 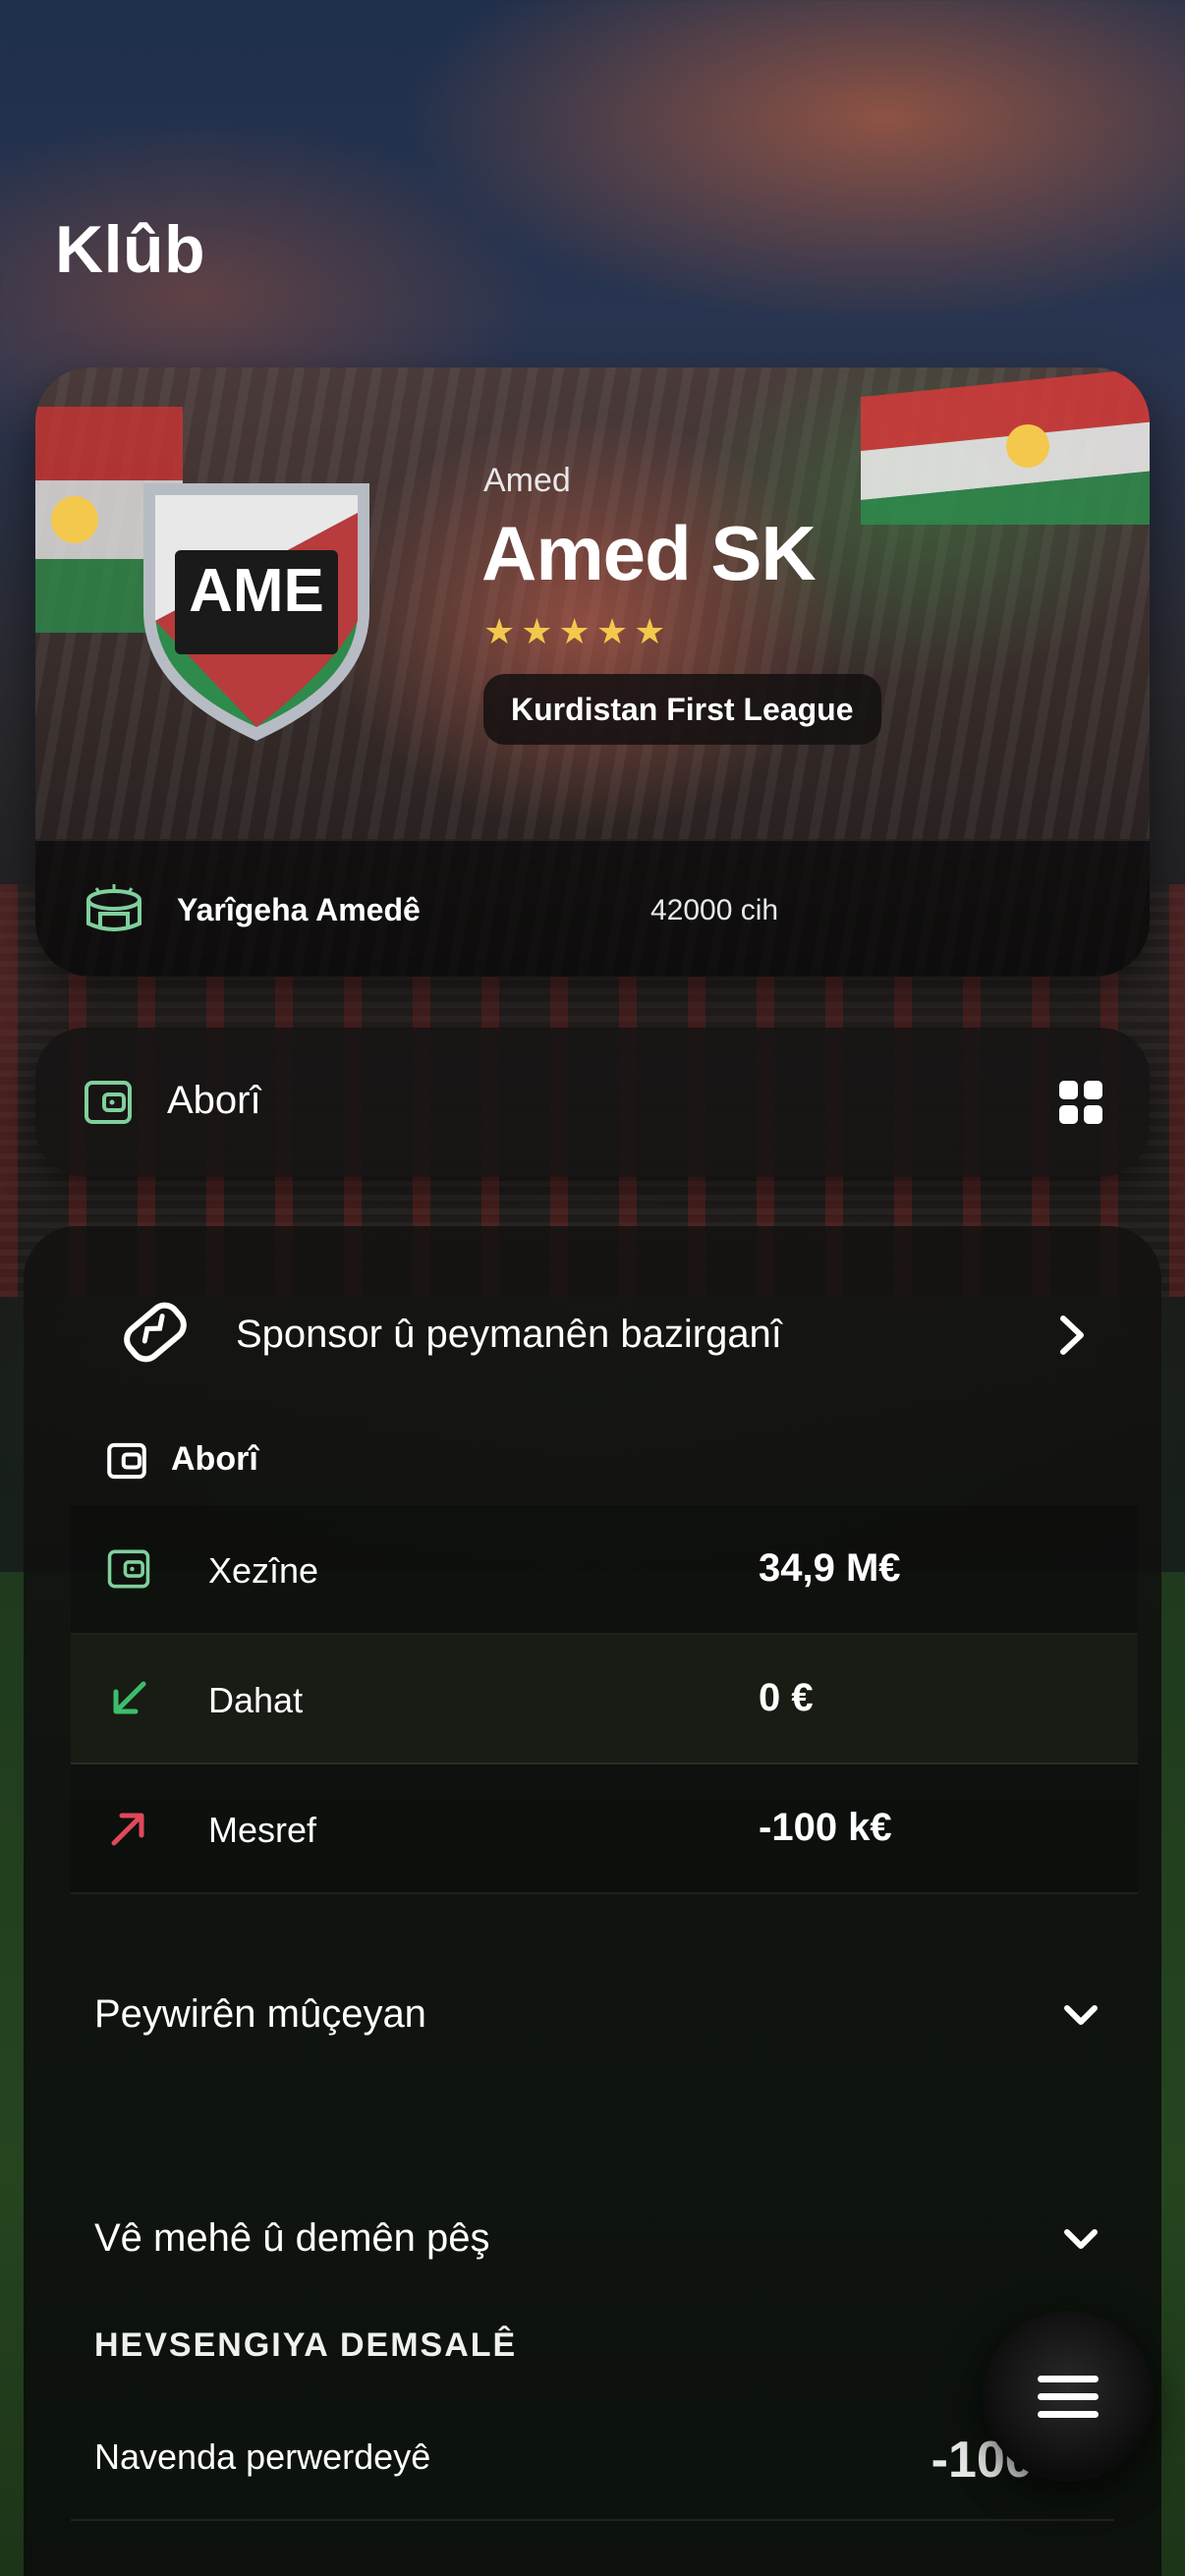 What do you see at coordinates (127, 1461) in the screenshot?
I see `finance-section-wallet-icon` at bounding box center [127, 1461].